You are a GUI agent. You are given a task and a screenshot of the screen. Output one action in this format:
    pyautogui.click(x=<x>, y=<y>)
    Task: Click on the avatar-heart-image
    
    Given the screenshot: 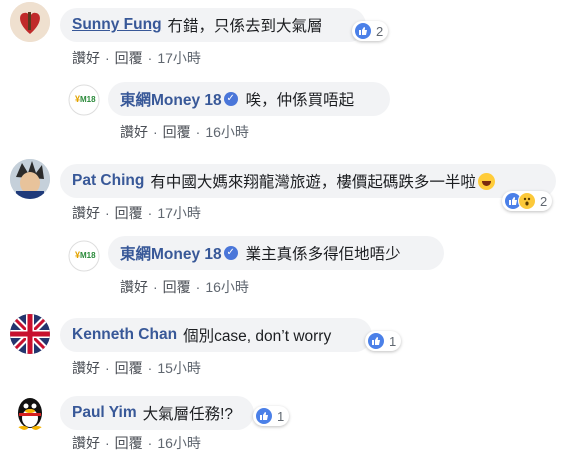 What is the action you would take?
    pyautogui.click(x=30, y=22)
    